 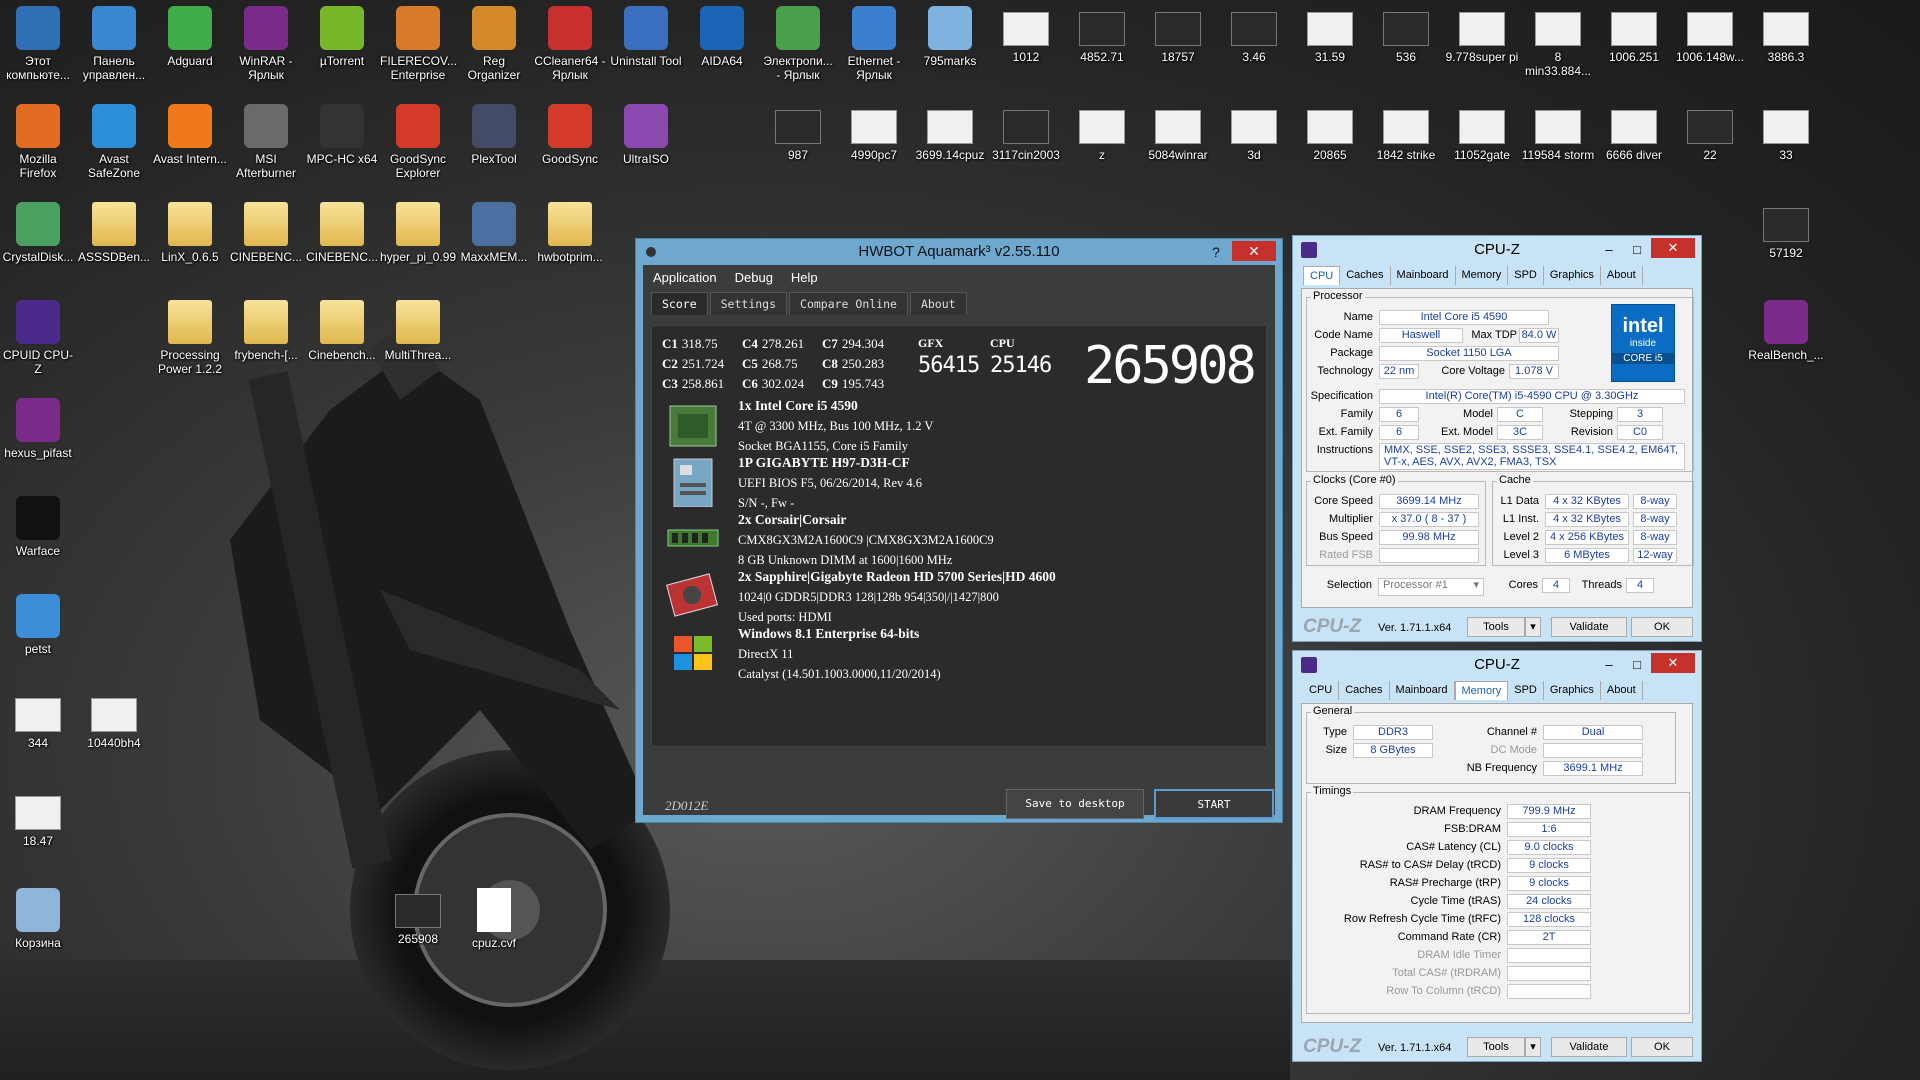 I want to click on desktop-icon: AIDA64, so click(x=722, y=37).